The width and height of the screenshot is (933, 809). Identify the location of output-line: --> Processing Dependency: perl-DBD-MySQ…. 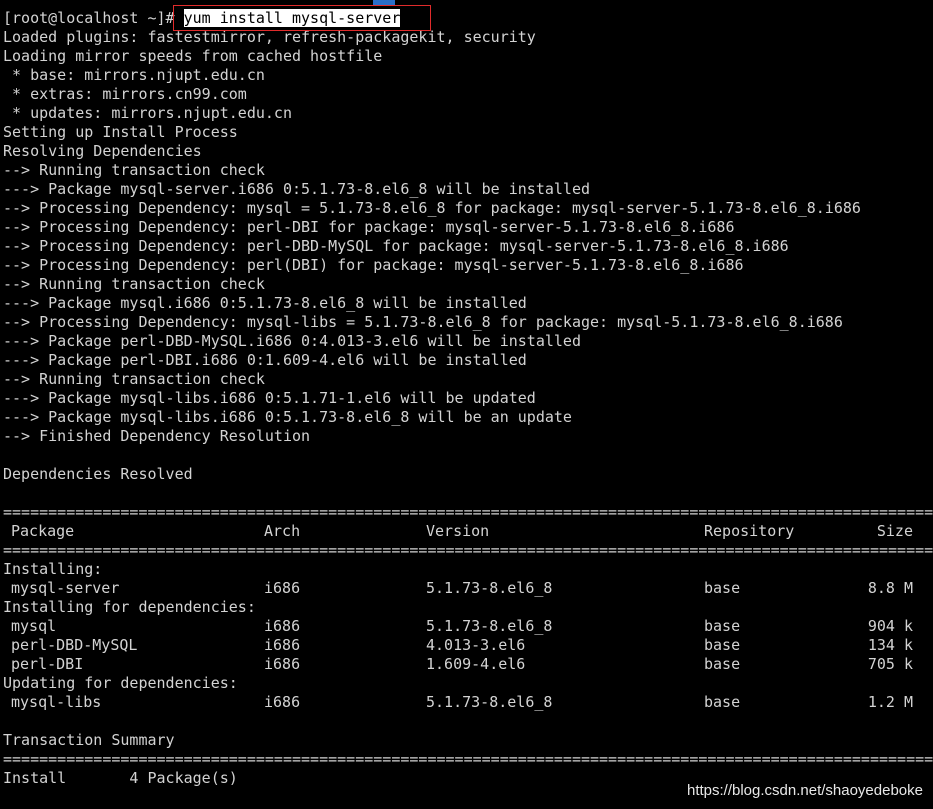
(396, 246).